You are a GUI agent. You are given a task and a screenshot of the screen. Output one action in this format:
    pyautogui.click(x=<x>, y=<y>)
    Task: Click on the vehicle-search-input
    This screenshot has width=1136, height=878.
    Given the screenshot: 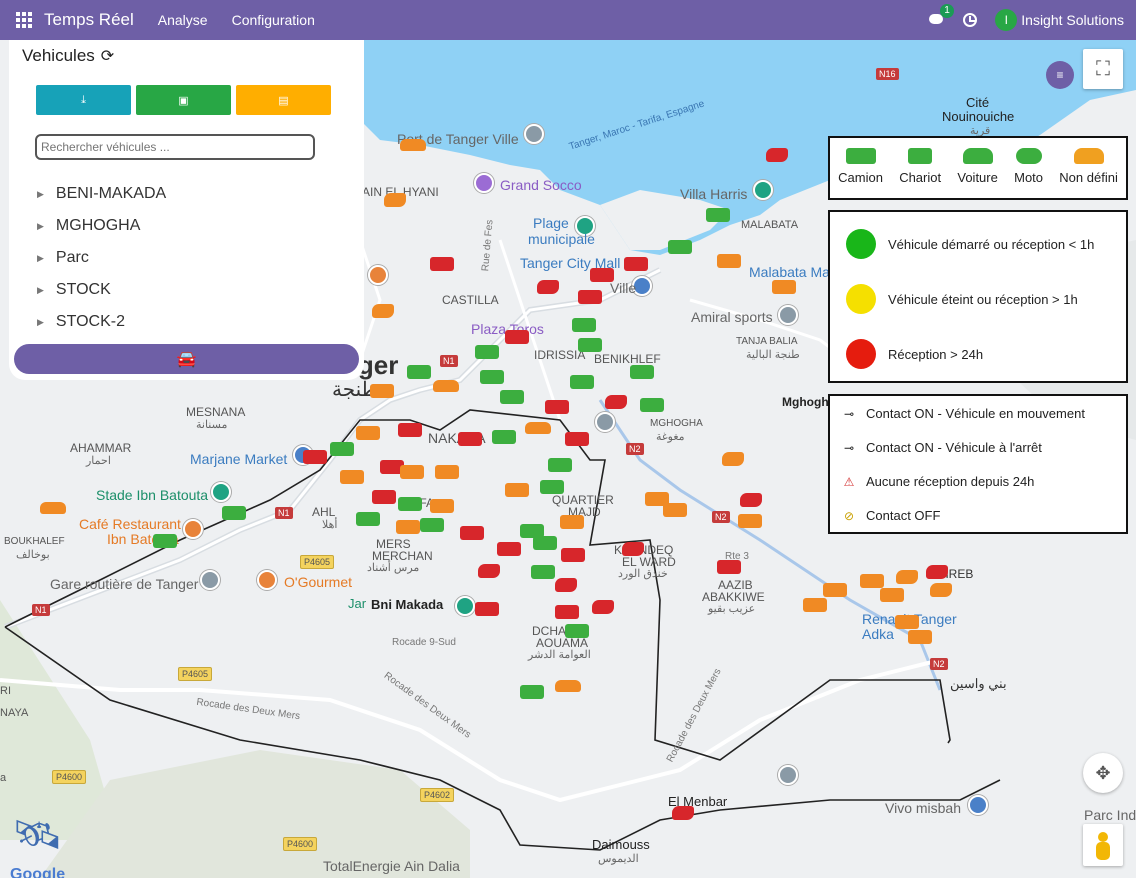 What is the action you would take?
    pyautogui.click(x=175, y=147)
    